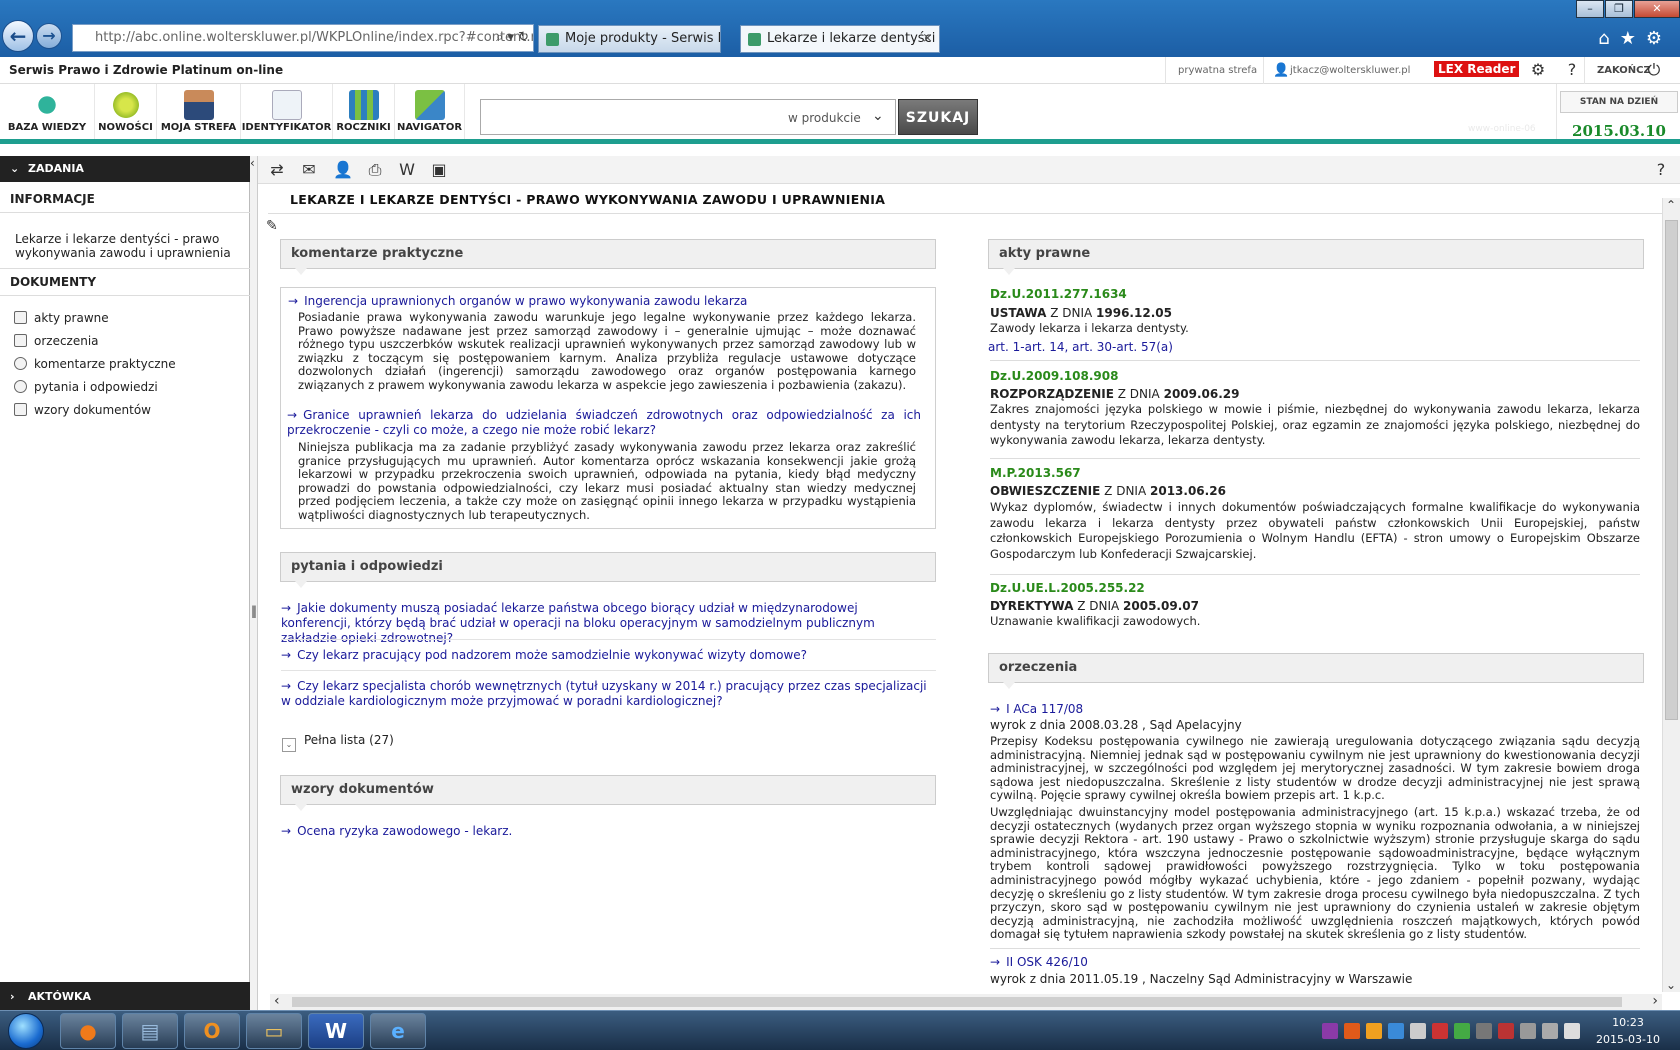 The height and width of the screenshot is (1050, 1680). I want to click on pointer-icon, so click(1009, 271).